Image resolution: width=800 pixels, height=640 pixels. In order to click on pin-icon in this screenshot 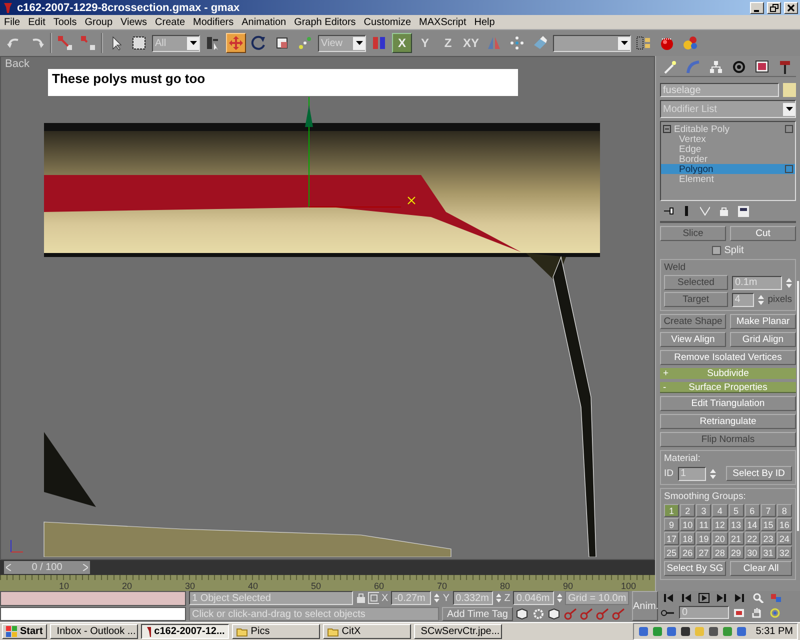, I will do `click(669, 211)`.